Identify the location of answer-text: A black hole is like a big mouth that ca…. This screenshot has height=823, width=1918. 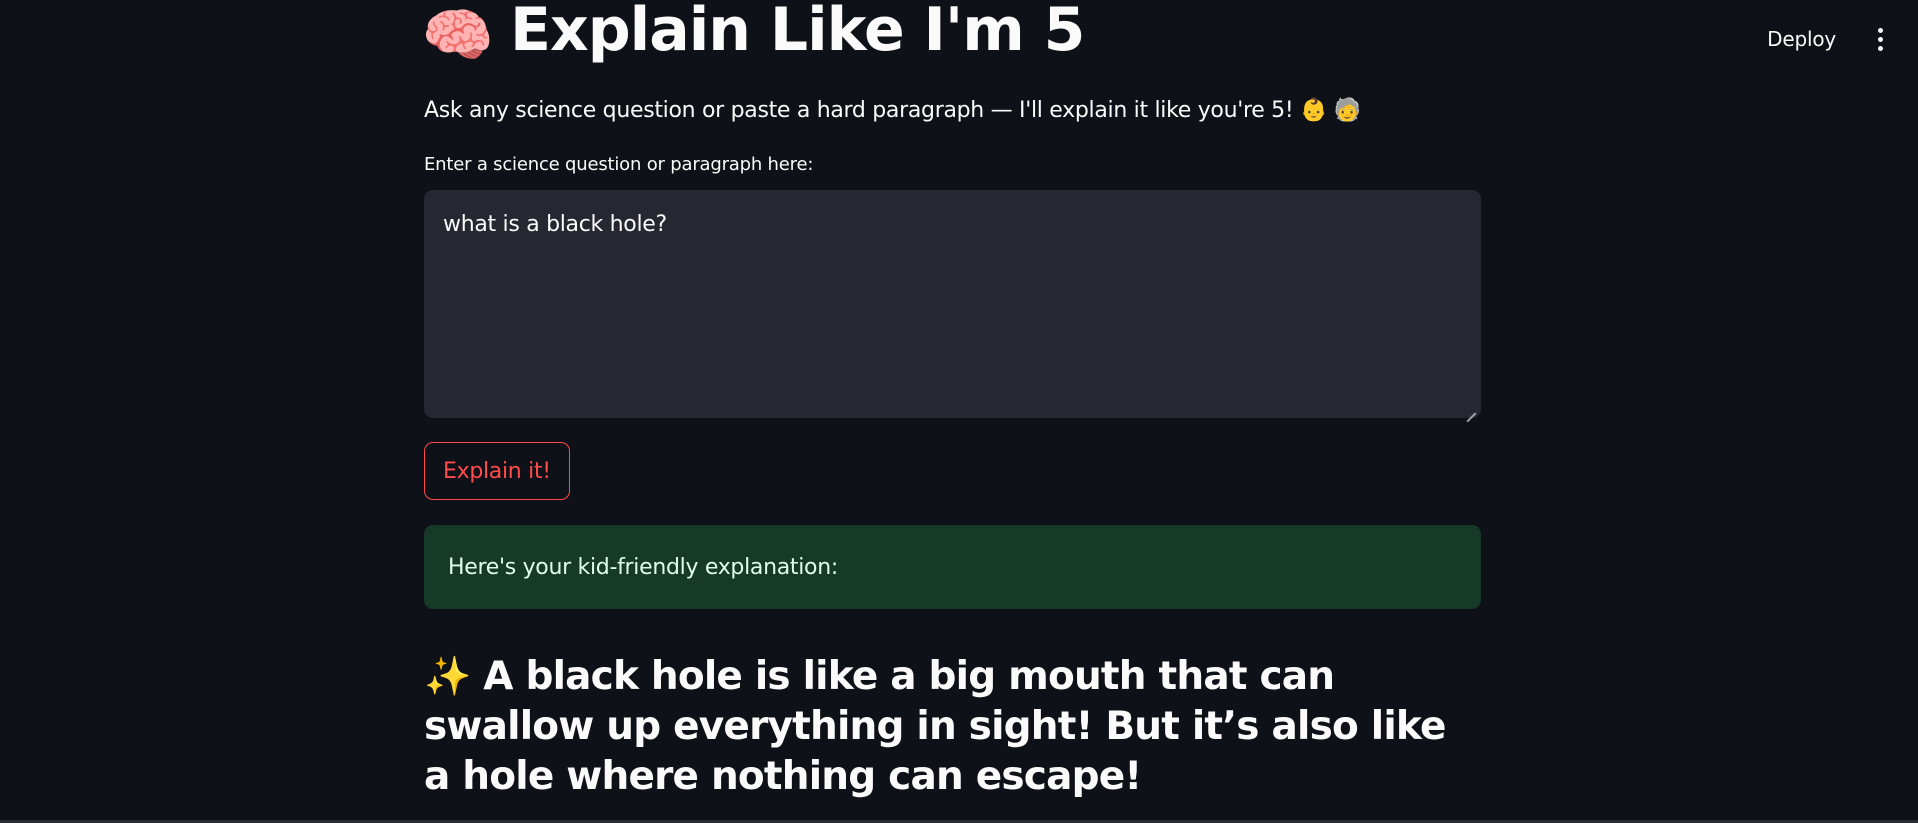
(935, 726).